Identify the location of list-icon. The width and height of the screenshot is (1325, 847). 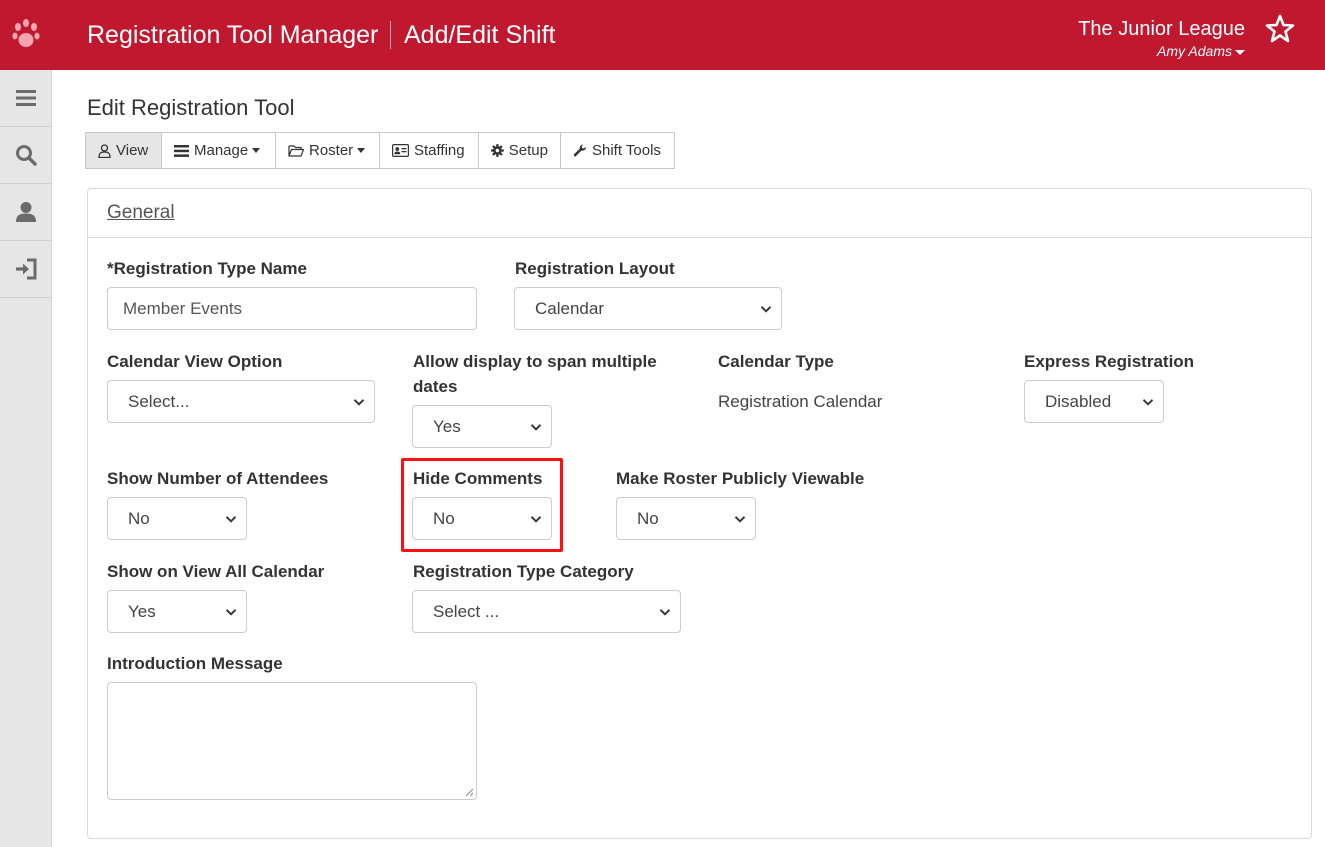
(181, 150).